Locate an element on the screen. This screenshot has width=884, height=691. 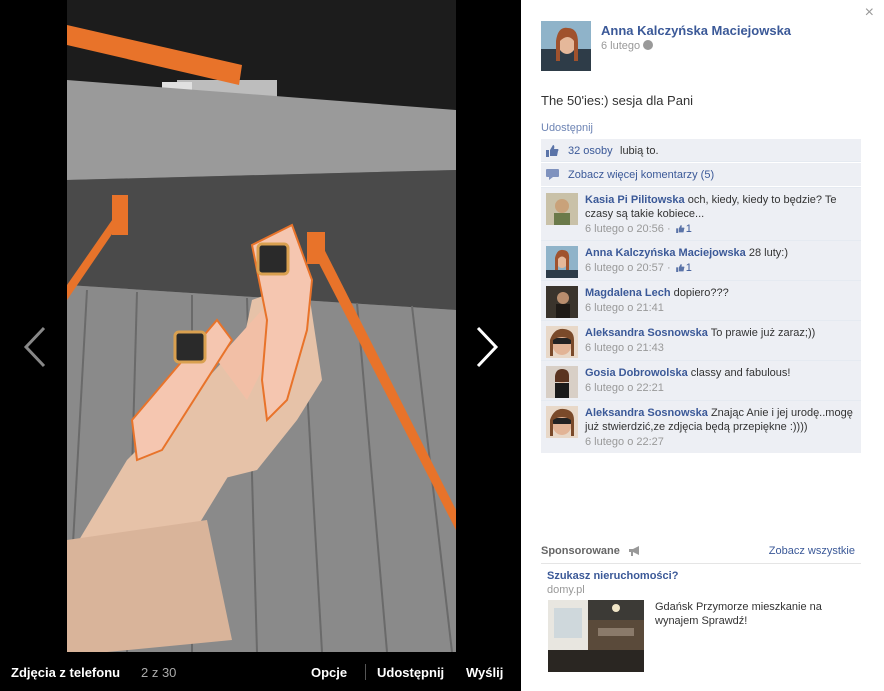
chevron-right-icon is located at coordinates (487, 347).